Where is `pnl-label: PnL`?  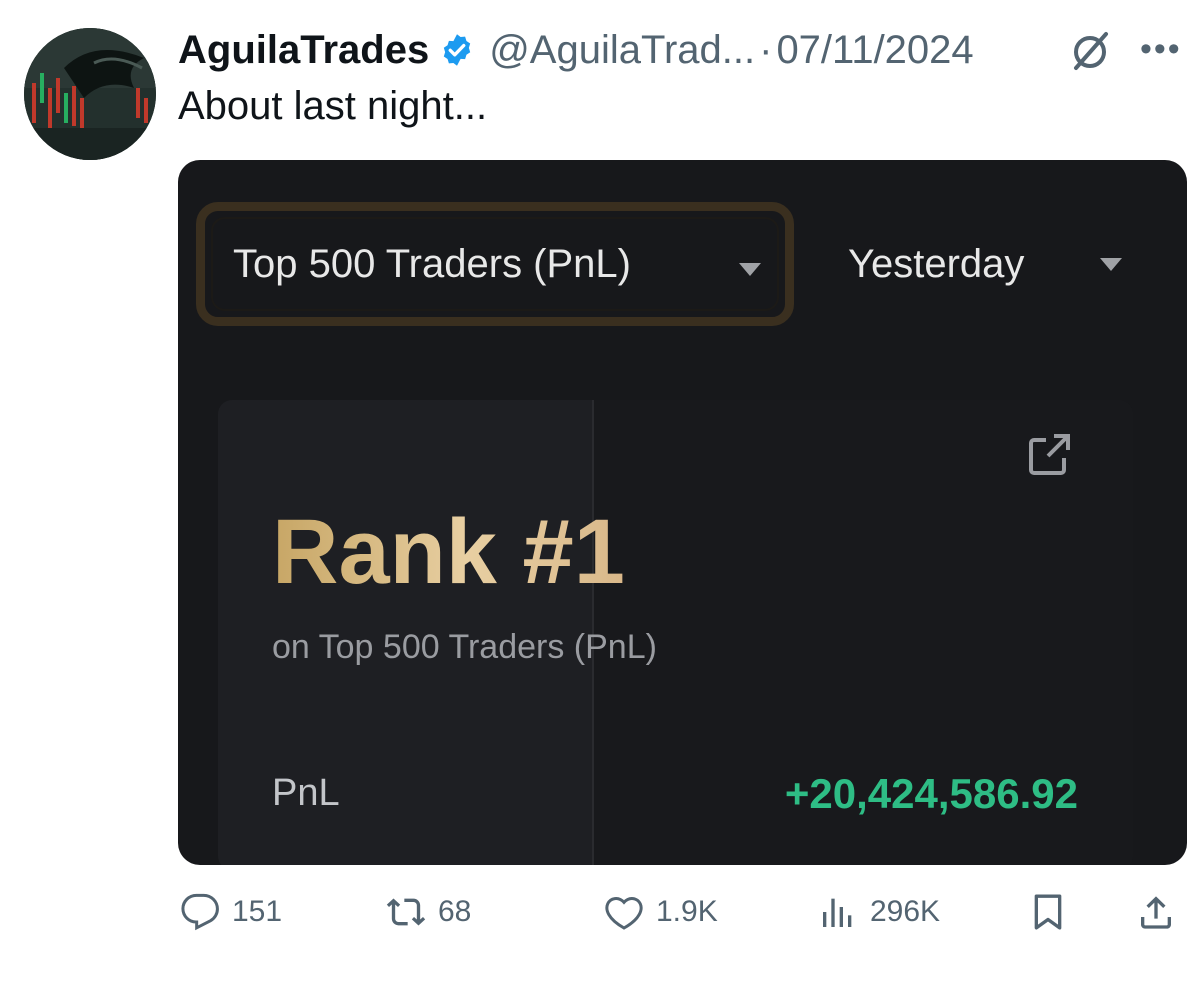
pnl-label: PnL is located at coordinates (306, 793).